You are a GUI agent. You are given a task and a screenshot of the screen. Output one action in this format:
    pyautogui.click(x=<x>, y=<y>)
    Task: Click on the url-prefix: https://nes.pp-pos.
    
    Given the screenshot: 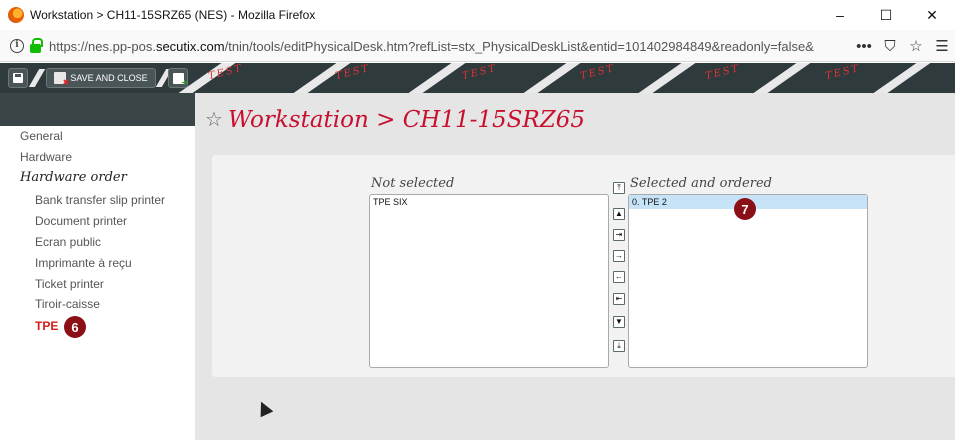 What is the action you would take?
    pyautogui.click(x=102, y=46)
    